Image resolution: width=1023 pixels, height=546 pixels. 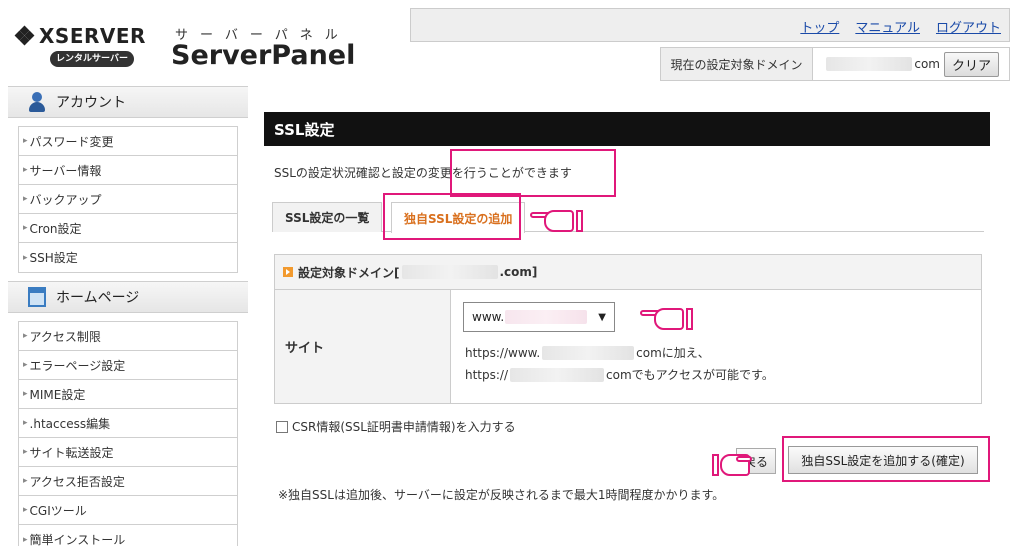 I want to click on sidebar-item-access-deny: ▸ アクセス拒否設定, so click(x=128, y=481).